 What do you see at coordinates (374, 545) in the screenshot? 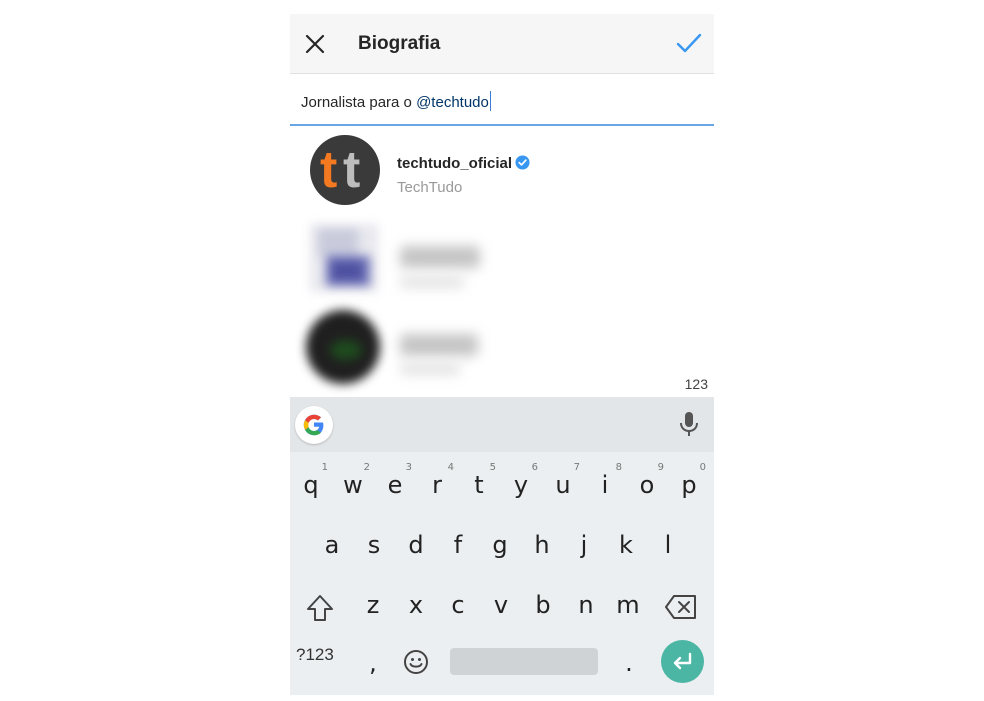
I see `key-s: s` at bounding box center [374, 545].